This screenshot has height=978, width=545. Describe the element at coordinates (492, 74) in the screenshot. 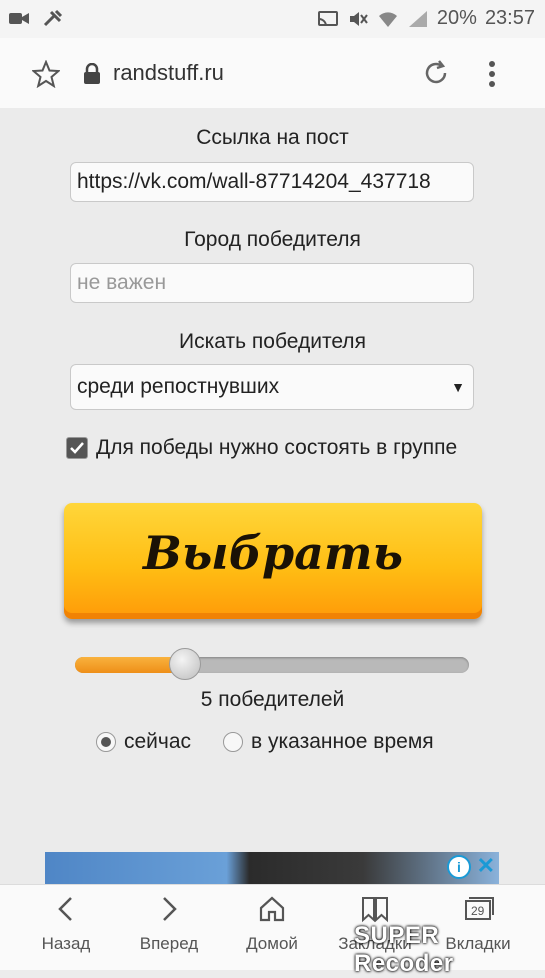

I see `more-menu-icon` at that location.